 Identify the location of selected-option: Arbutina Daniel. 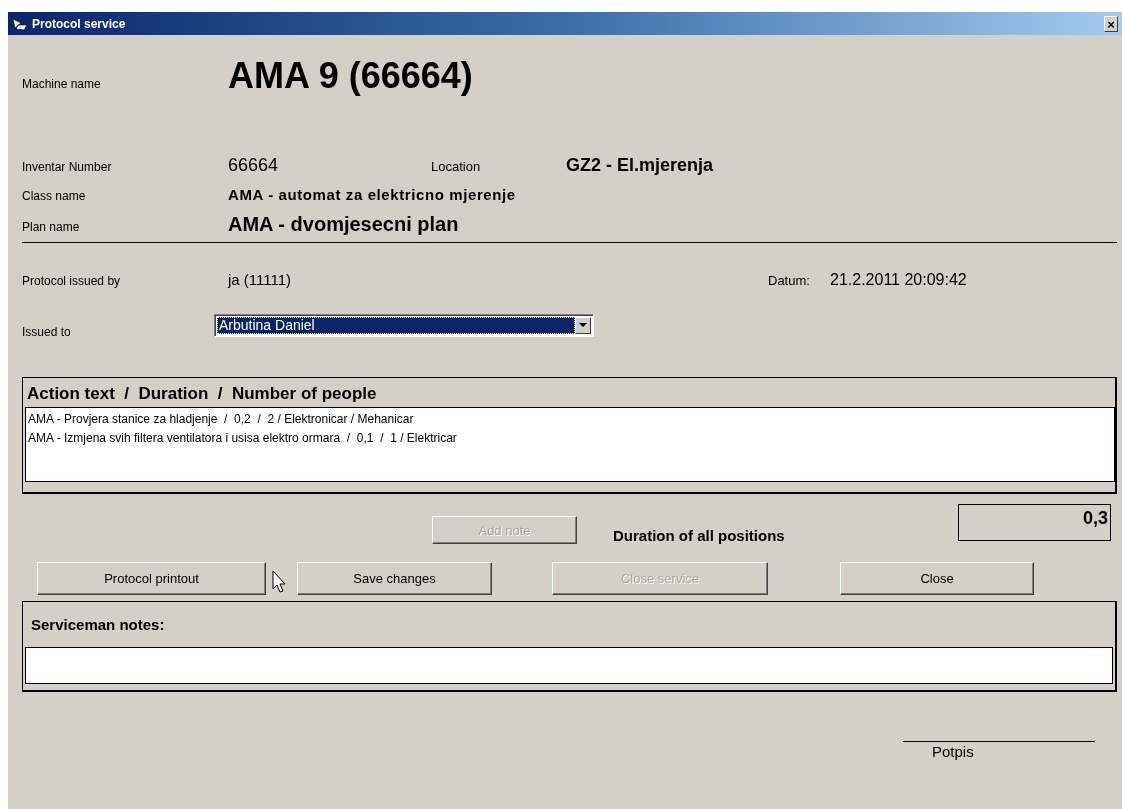
(396, 325).